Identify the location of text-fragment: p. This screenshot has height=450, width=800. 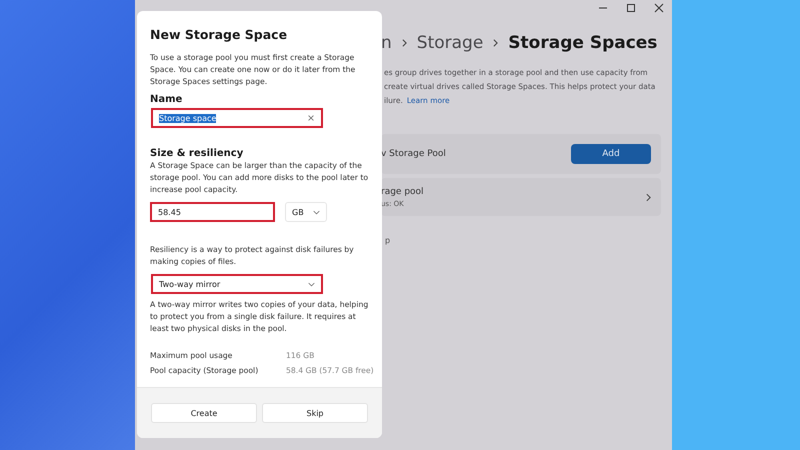
(387, 240).